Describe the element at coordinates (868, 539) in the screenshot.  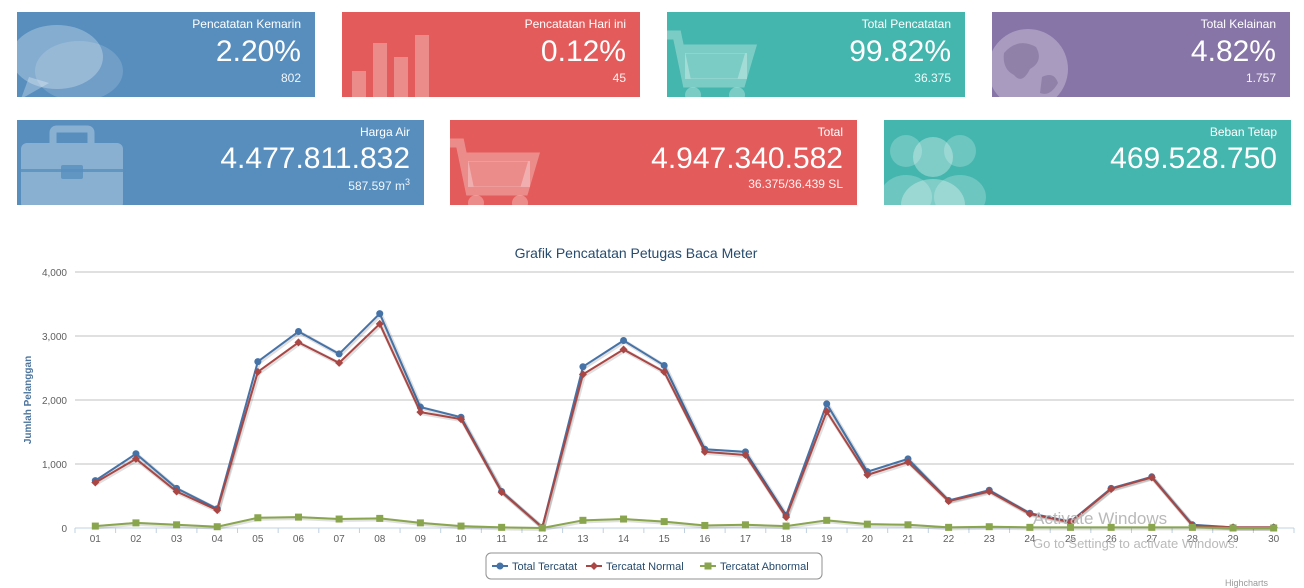
I see `x-tick-label: 20` at that location.